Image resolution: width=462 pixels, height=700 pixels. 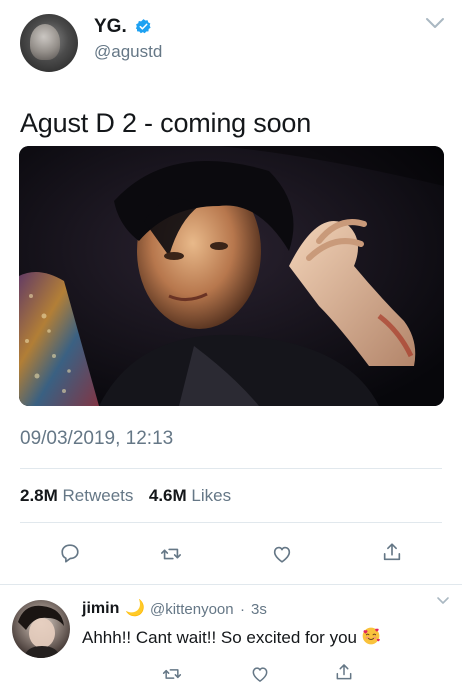 I want to click on author-avatar, so click(x=49, y=43).